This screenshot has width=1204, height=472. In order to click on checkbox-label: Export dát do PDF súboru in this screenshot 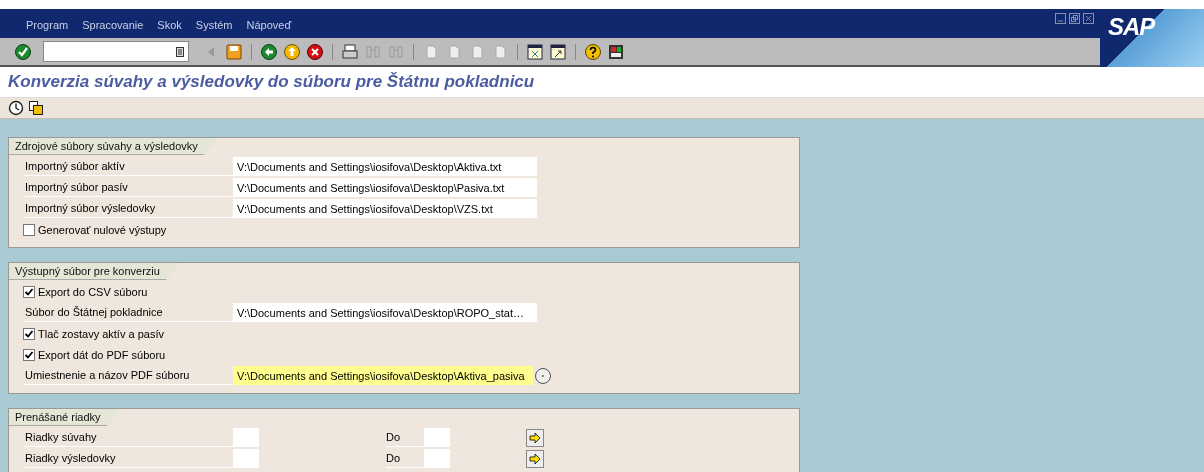, I will do `click(102, 354)`.